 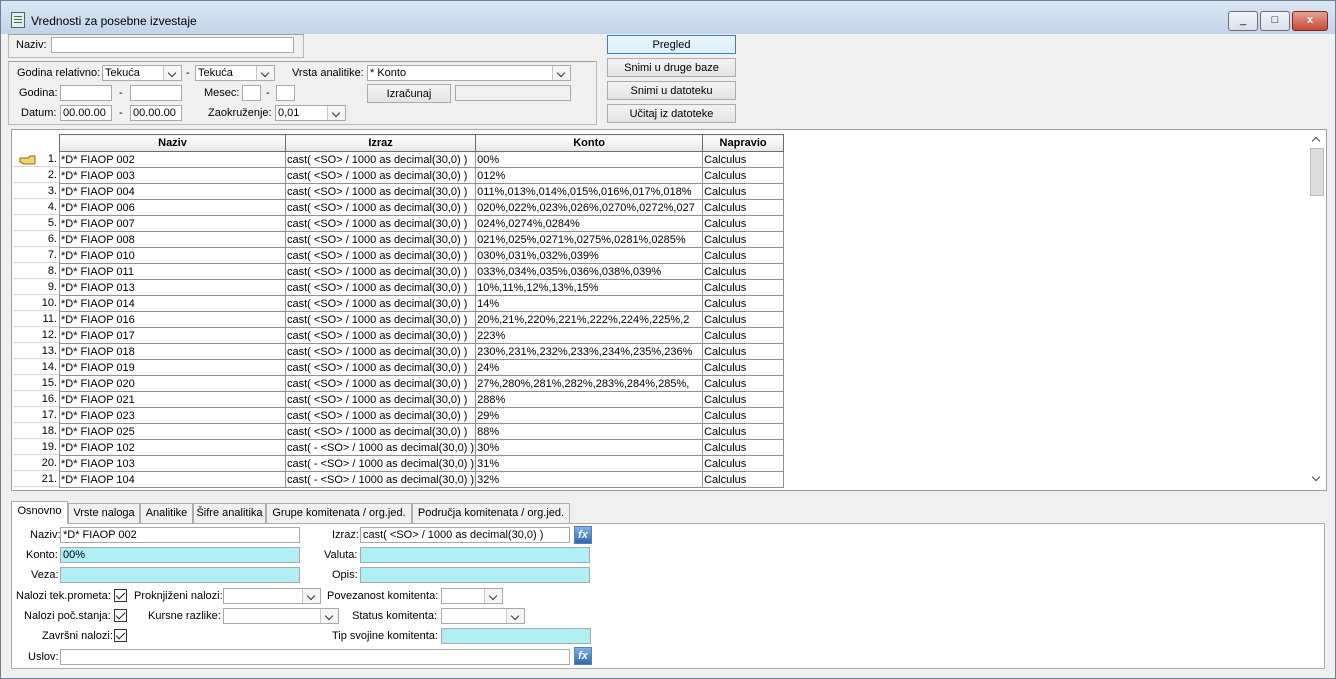 I want to click on formula-fx-icon: fx, so click(x=583, y=535).